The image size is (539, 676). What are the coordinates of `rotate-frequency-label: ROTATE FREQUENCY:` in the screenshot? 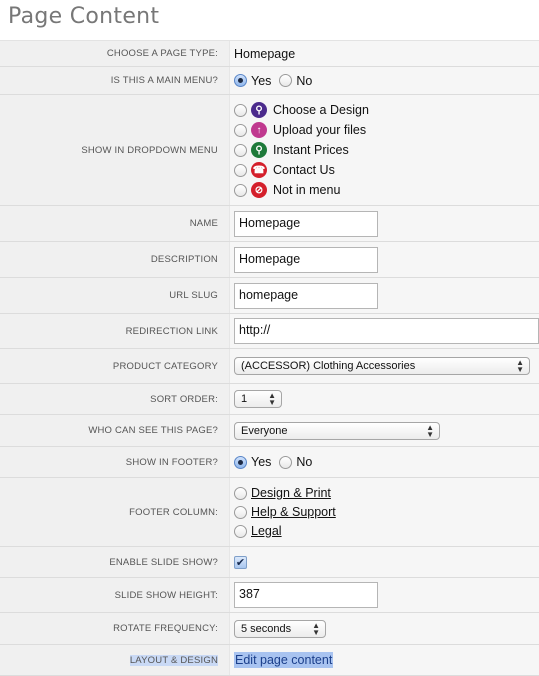 It's located at (115, 628).